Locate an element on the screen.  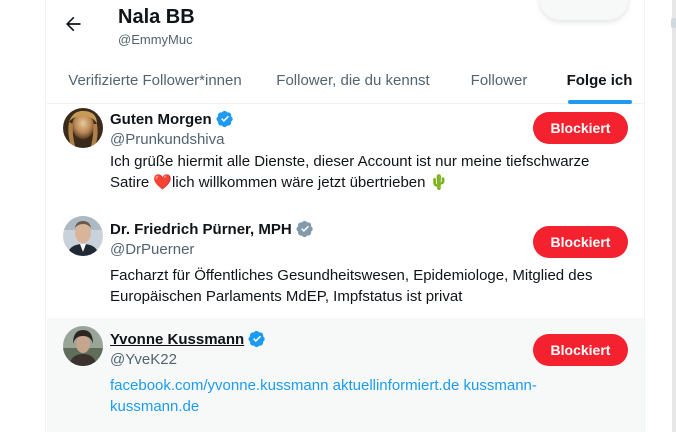
heart-emoji: ❤️ is located at coordinates (163, 182).